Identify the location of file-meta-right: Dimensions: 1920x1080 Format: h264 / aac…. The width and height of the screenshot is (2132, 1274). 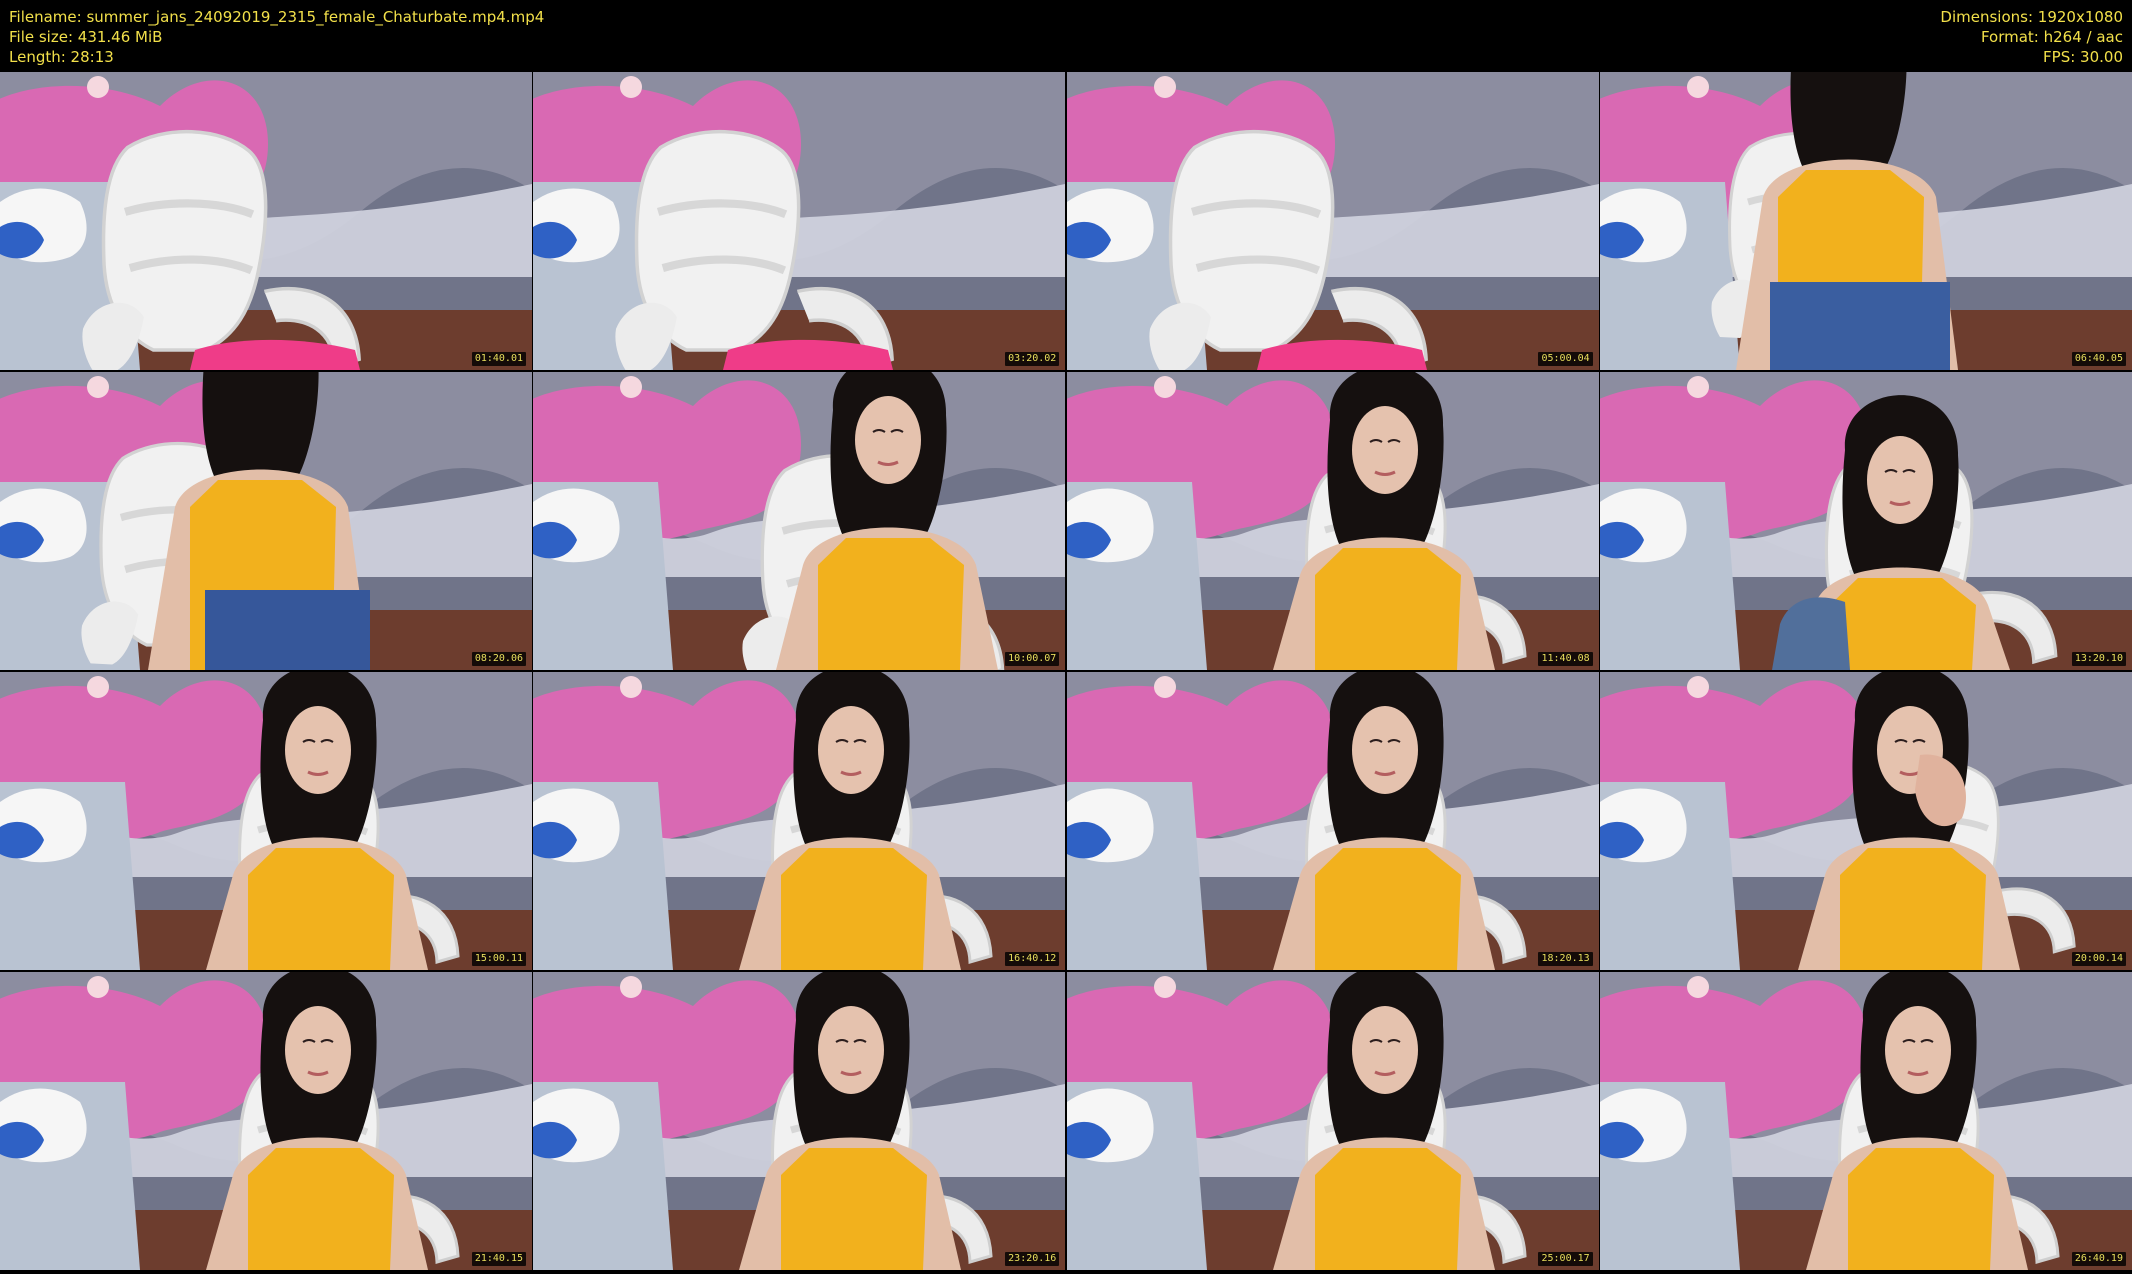
(2031, 37).